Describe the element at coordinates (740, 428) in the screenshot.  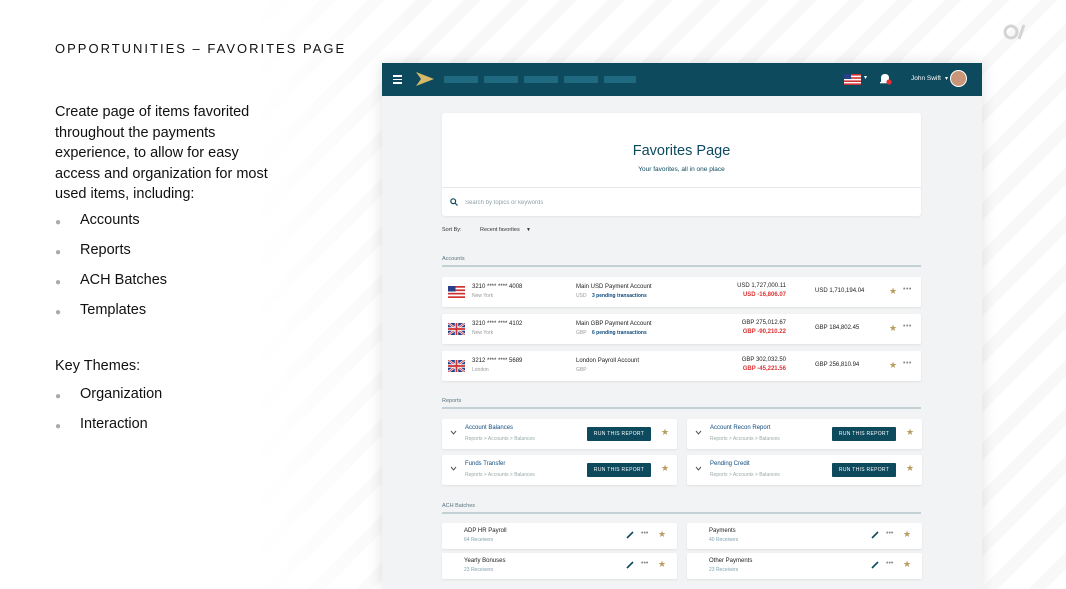
I see `report-title: Account Recon Report` at that location.